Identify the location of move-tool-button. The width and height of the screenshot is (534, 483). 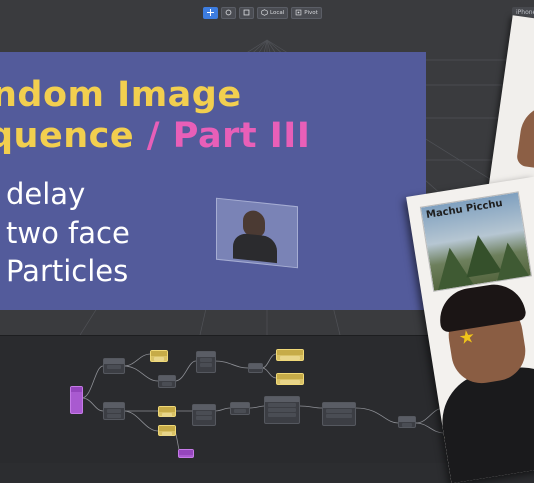
(210, 12).